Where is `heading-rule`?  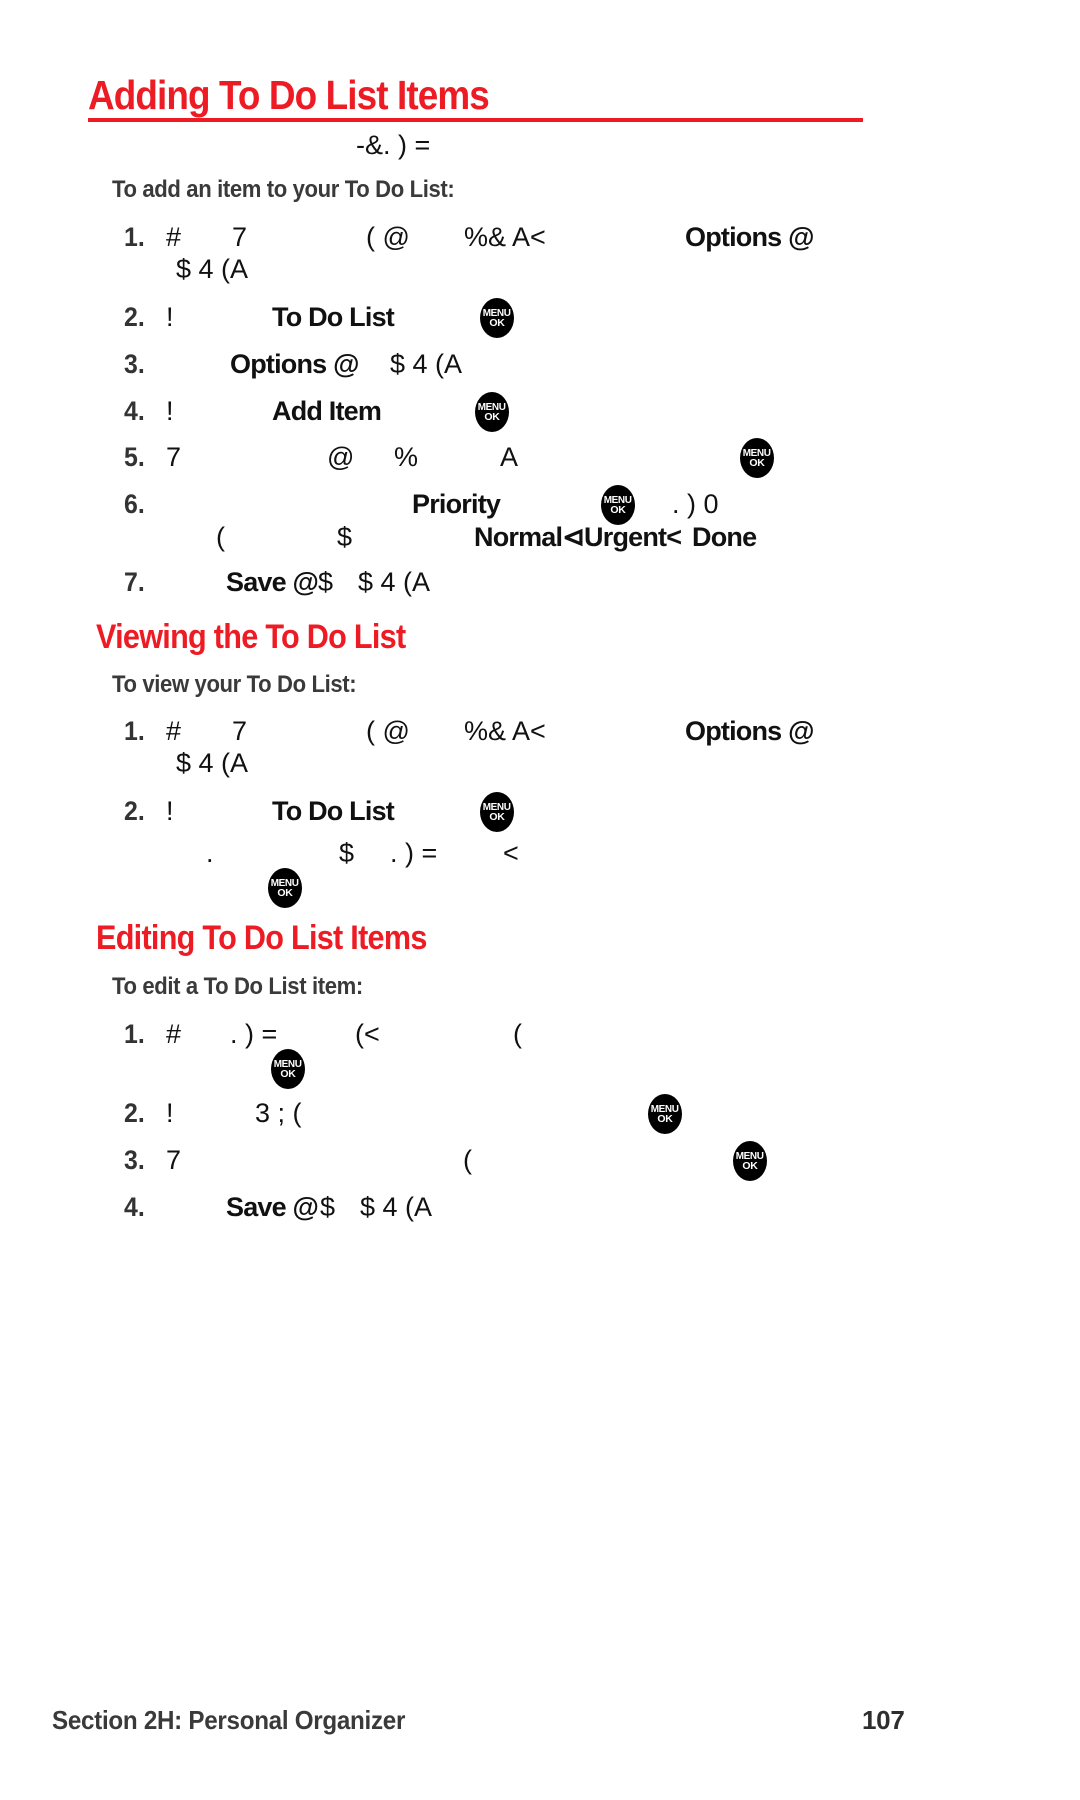 heading-rule is located at coordinates (475, 120).